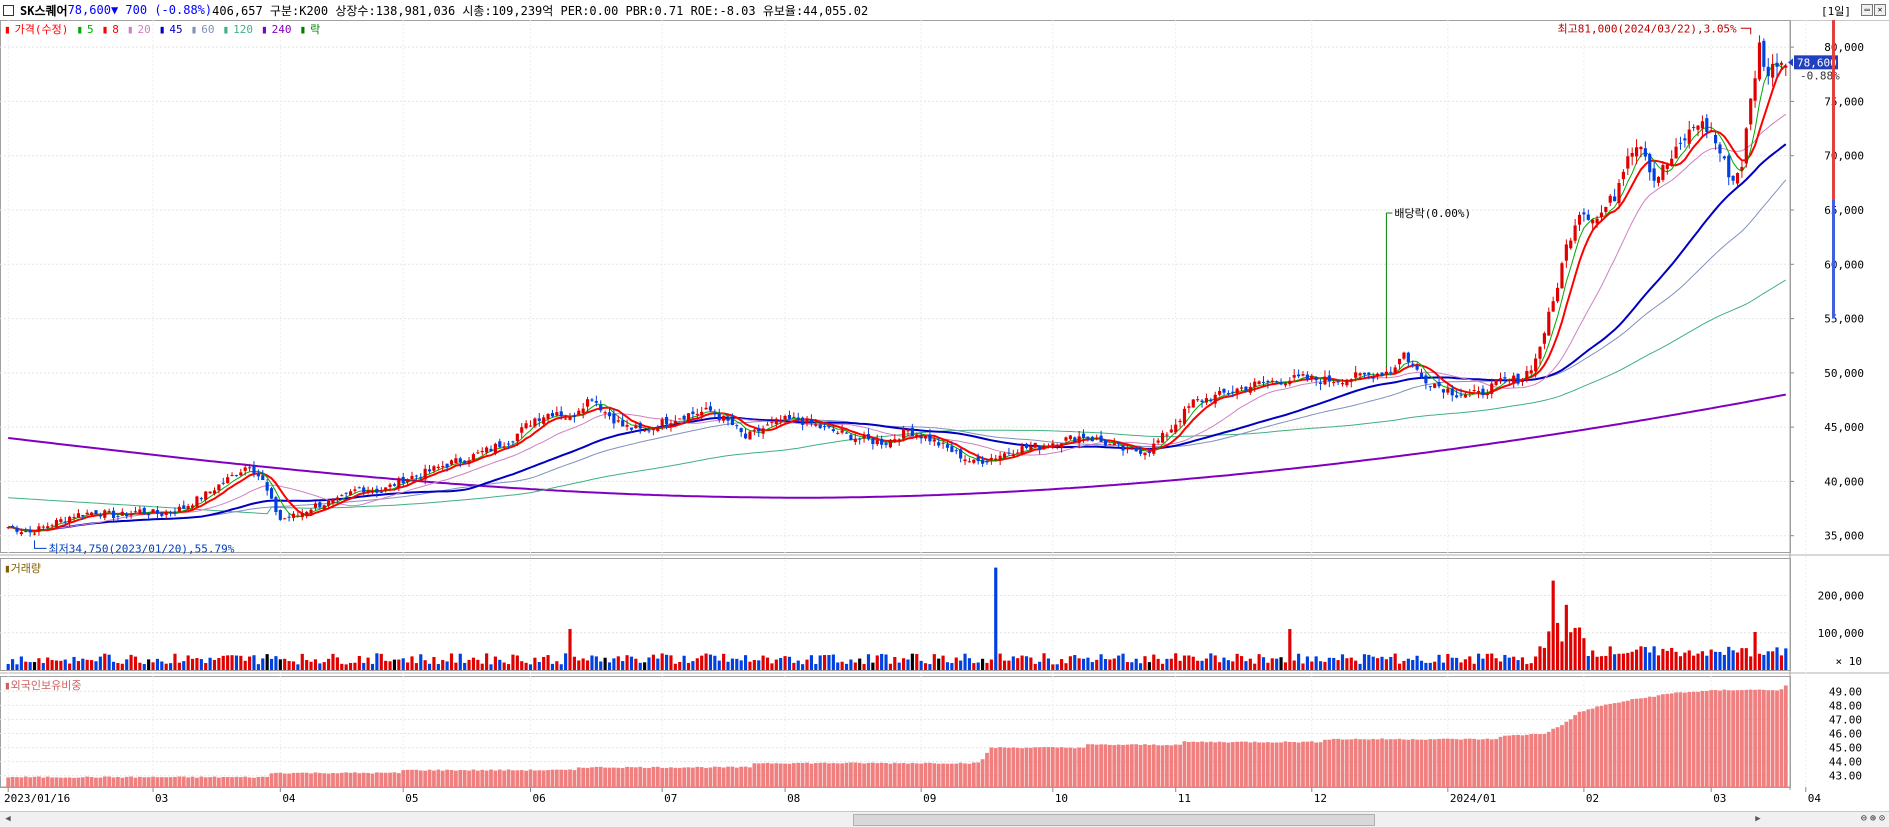 Image resolution: width=1889 pixels, height=827 pixels. What do you see at coordinates (1873, 818) in the screenshot?
I see `zoom-in-icon: ⊕` at bounding box center [1873, 818].